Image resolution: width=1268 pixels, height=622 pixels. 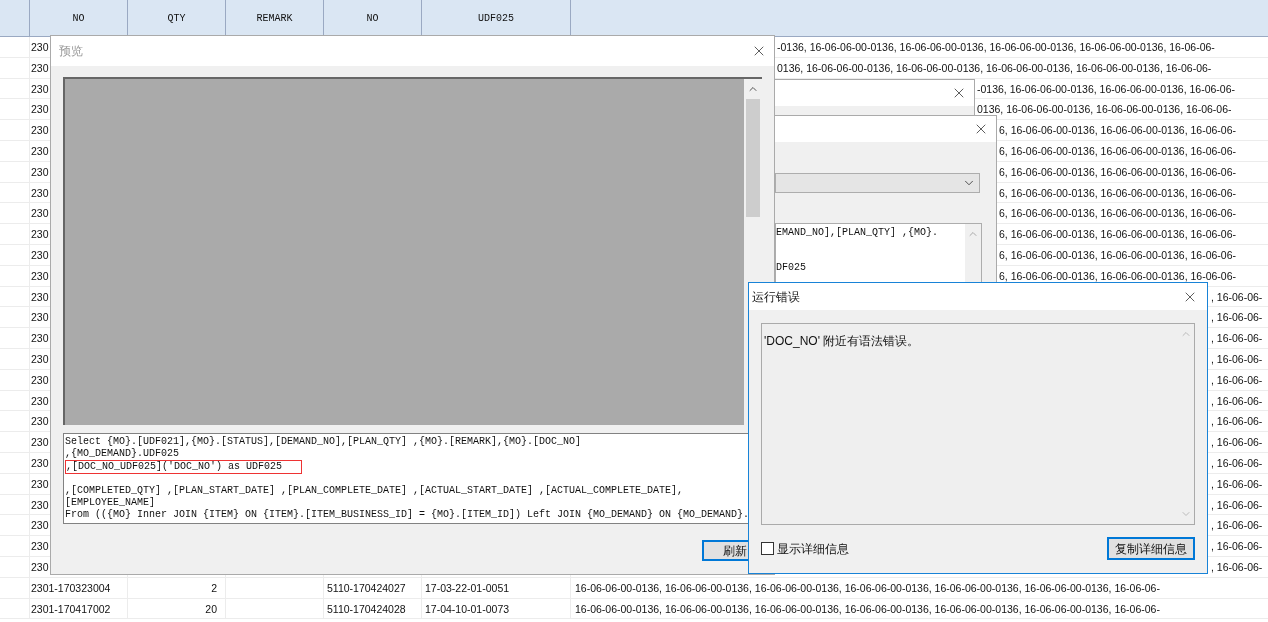 I want to click on window-title: 运行错误, so click(x=776, y=297).